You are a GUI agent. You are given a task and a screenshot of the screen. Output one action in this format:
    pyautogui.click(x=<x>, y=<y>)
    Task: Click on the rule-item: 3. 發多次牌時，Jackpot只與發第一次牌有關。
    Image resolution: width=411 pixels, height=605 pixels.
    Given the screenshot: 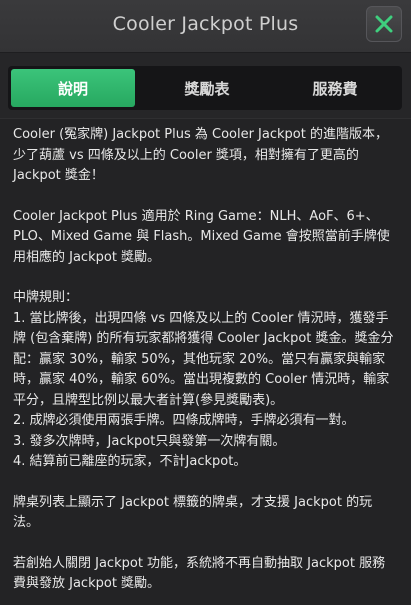 What is the action you would take?
    pyautogui.click(x=149, y=441)
    